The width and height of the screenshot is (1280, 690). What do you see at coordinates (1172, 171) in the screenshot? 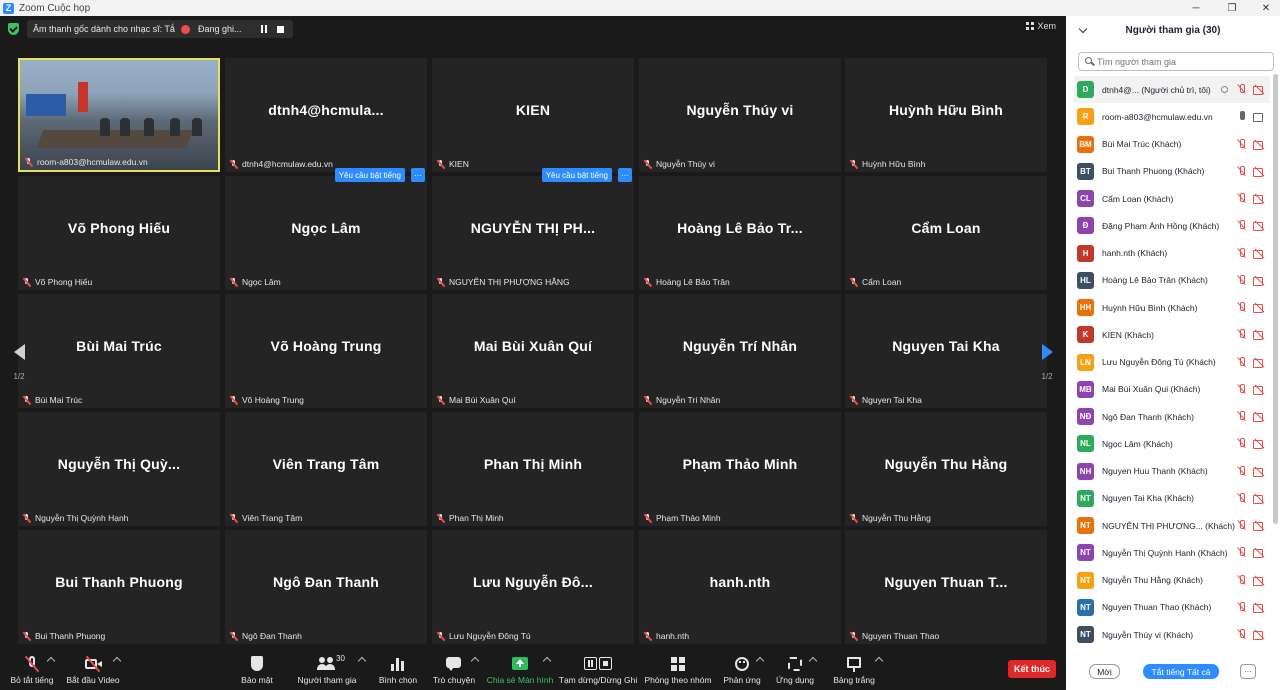
I see `participant-row: BT Bui Thanh Phuong (Khách)` at bounding box center [1172, 171].